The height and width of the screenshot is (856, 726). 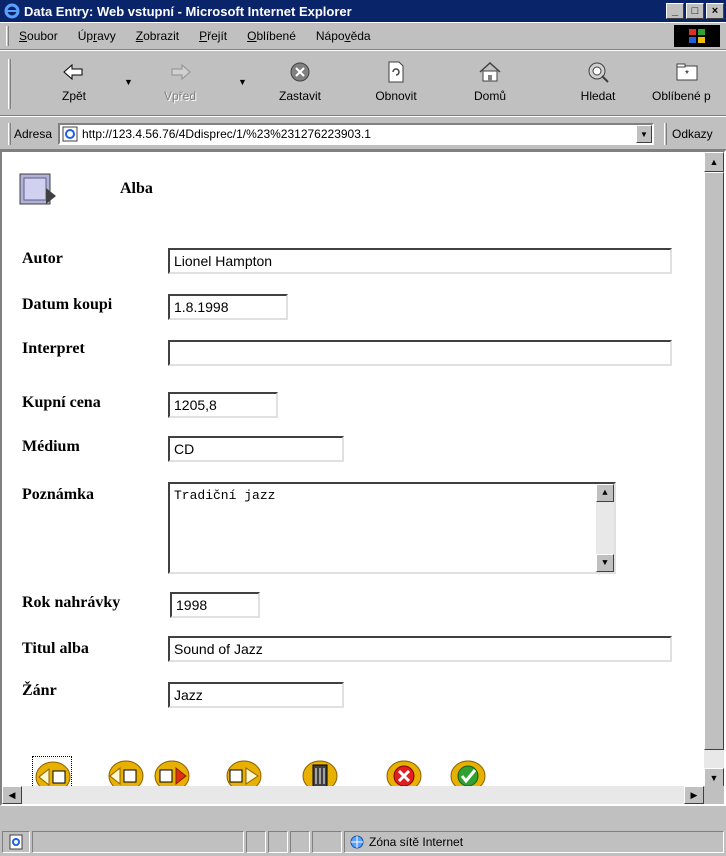 I want to click on kupni-cena-field: 1205,8, so click(x=223, y=405).